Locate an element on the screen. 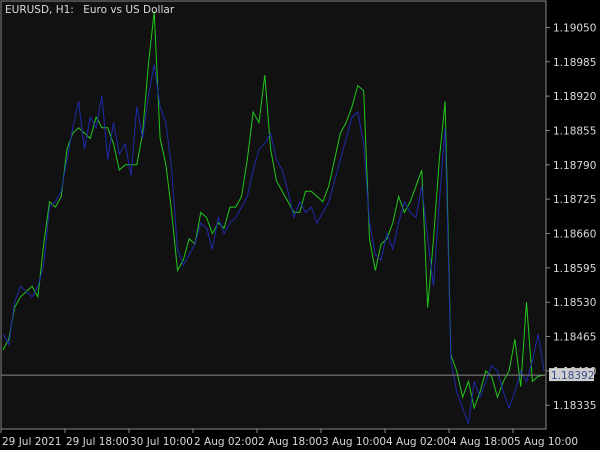  x-tick-label: 29 Jul 2021 is located at coordinates (31, 442).